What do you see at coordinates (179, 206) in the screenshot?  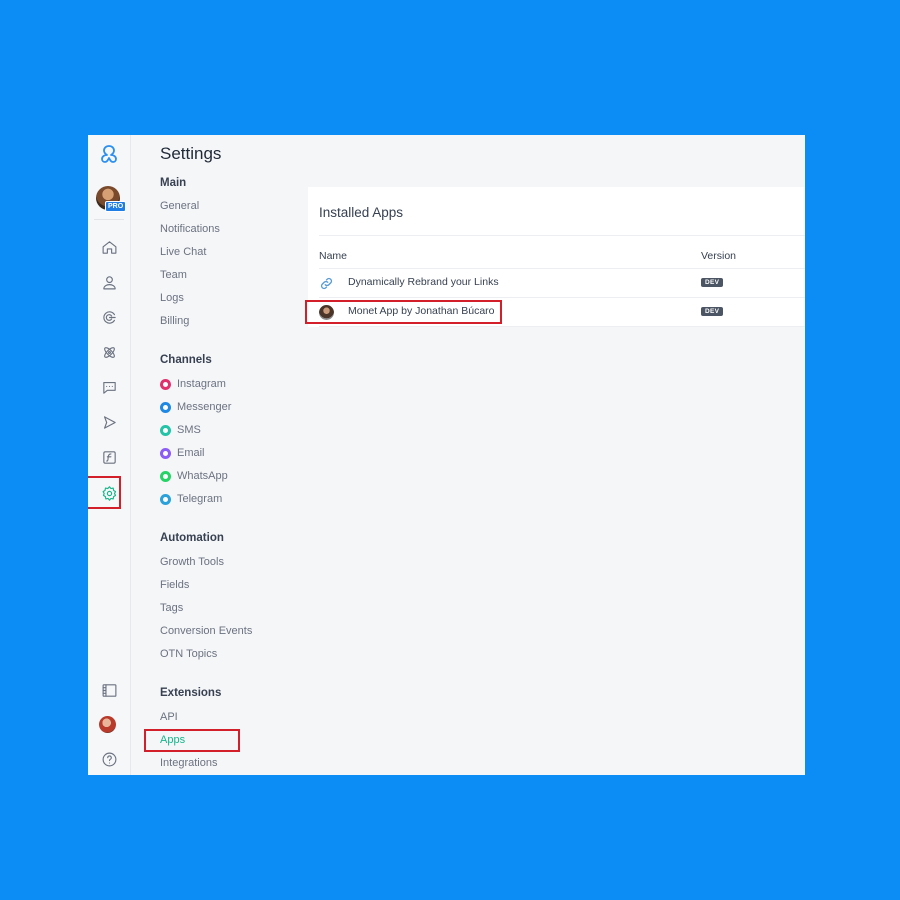 I see `nav-general: General` at bounding box center [179, 206].